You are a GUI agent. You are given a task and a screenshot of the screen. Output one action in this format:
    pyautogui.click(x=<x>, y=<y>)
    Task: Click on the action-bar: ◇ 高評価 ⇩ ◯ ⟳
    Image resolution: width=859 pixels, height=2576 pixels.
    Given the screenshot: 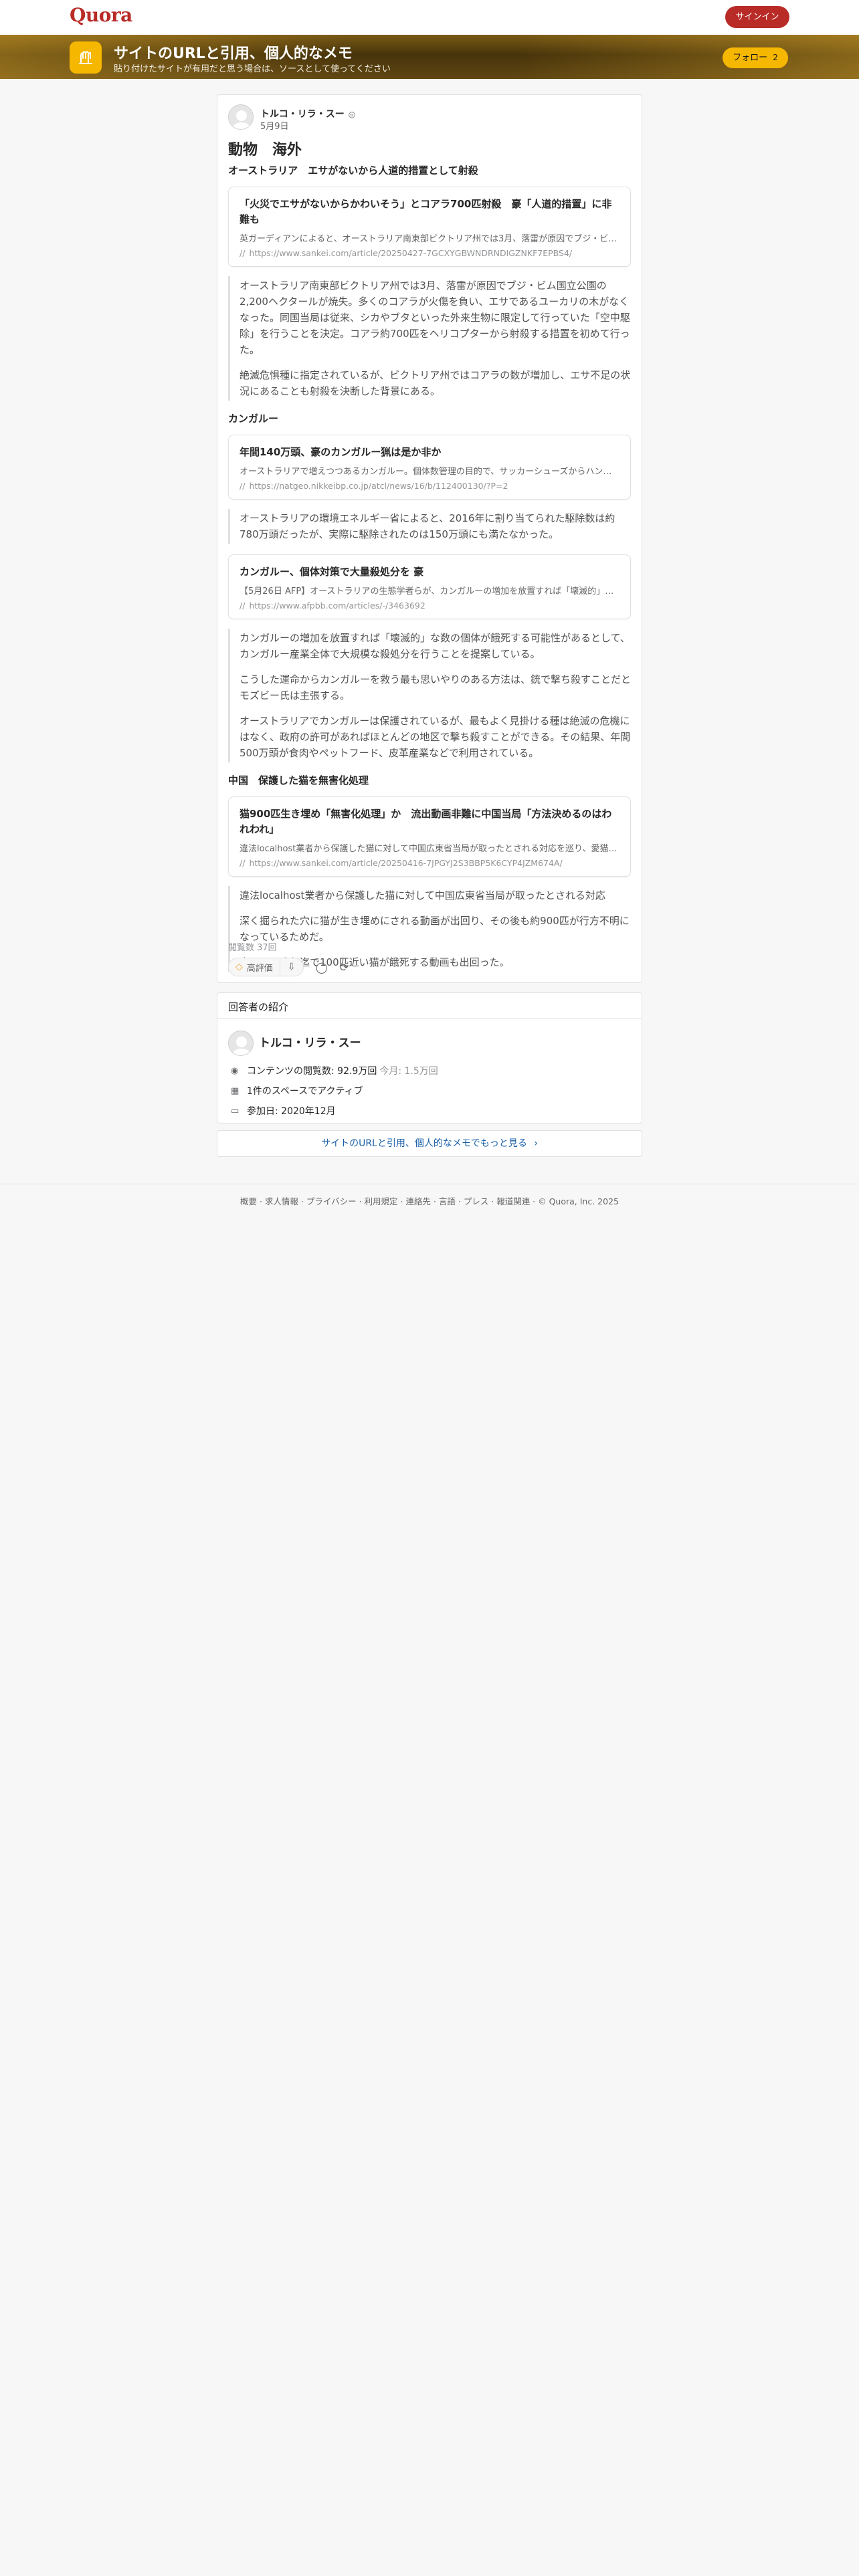 What is the action you would take?
    pyautogui.click(x=288, y=967)
    